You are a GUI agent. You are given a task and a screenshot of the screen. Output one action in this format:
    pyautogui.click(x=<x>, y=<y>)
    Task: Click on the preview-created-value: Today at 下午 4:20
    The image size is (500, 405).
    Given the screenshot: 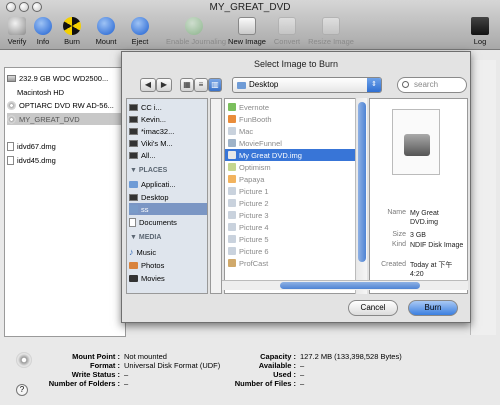 What is the action you would take?
    pyautogui.click(x=431, y=270)
    